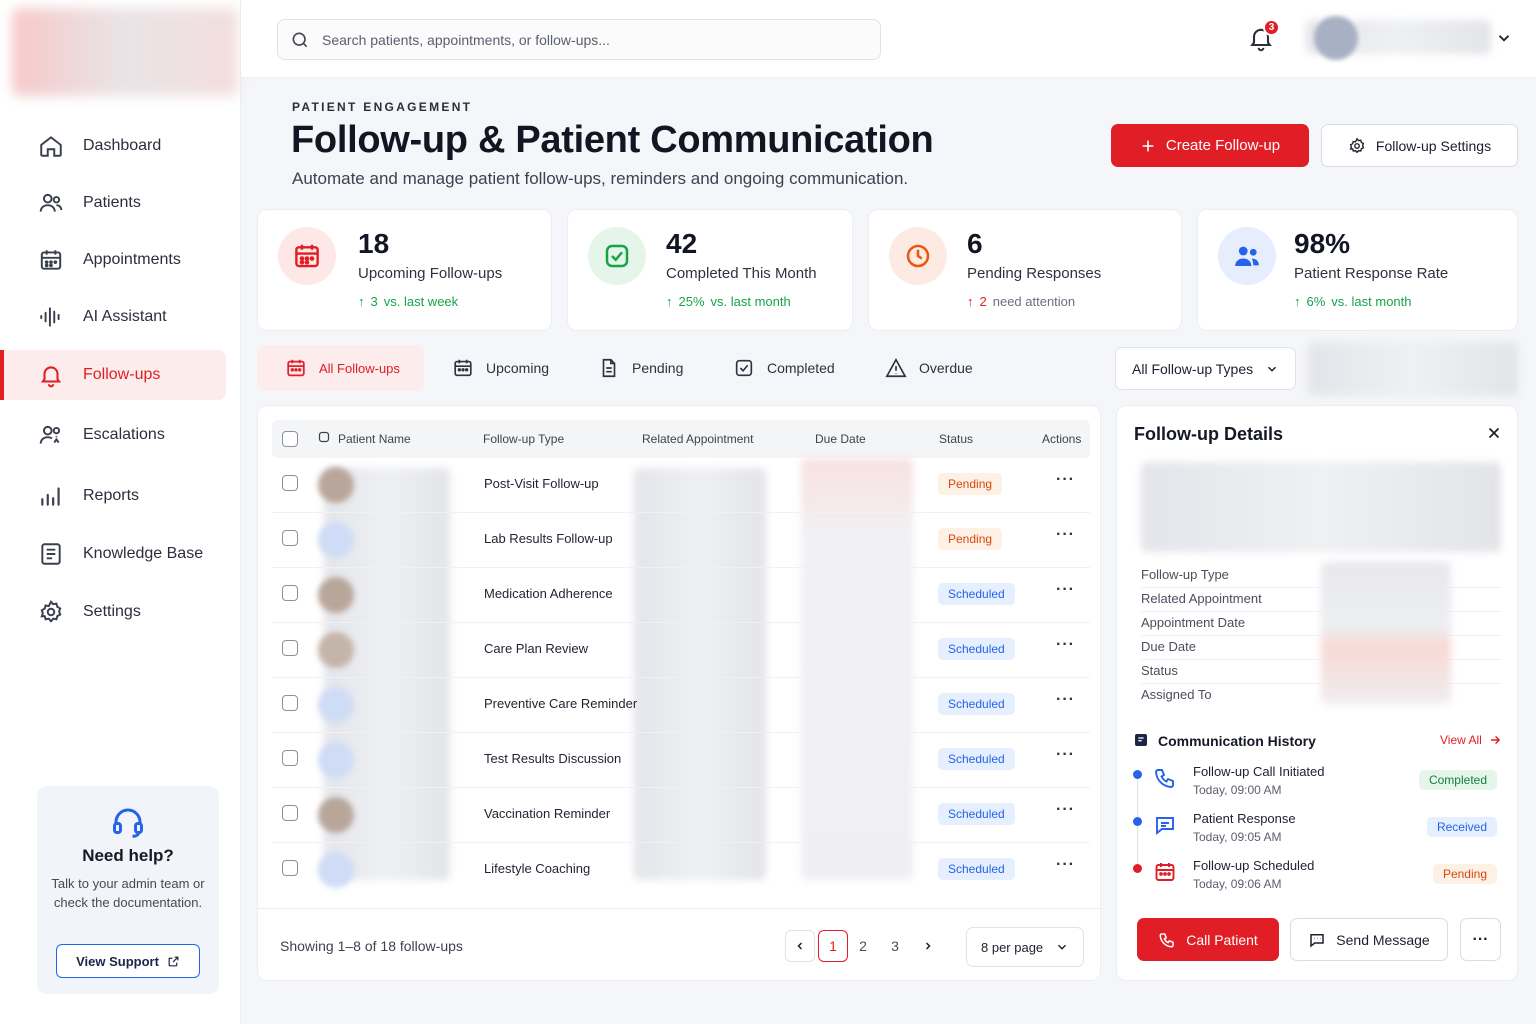 This screenshot has height=1024, width=1536. What do you see at coordinates (113, 317) in the screenshot?
I see `sidebar-item-ai-assistant: AI Assistant` at bounding box center [113, 317].